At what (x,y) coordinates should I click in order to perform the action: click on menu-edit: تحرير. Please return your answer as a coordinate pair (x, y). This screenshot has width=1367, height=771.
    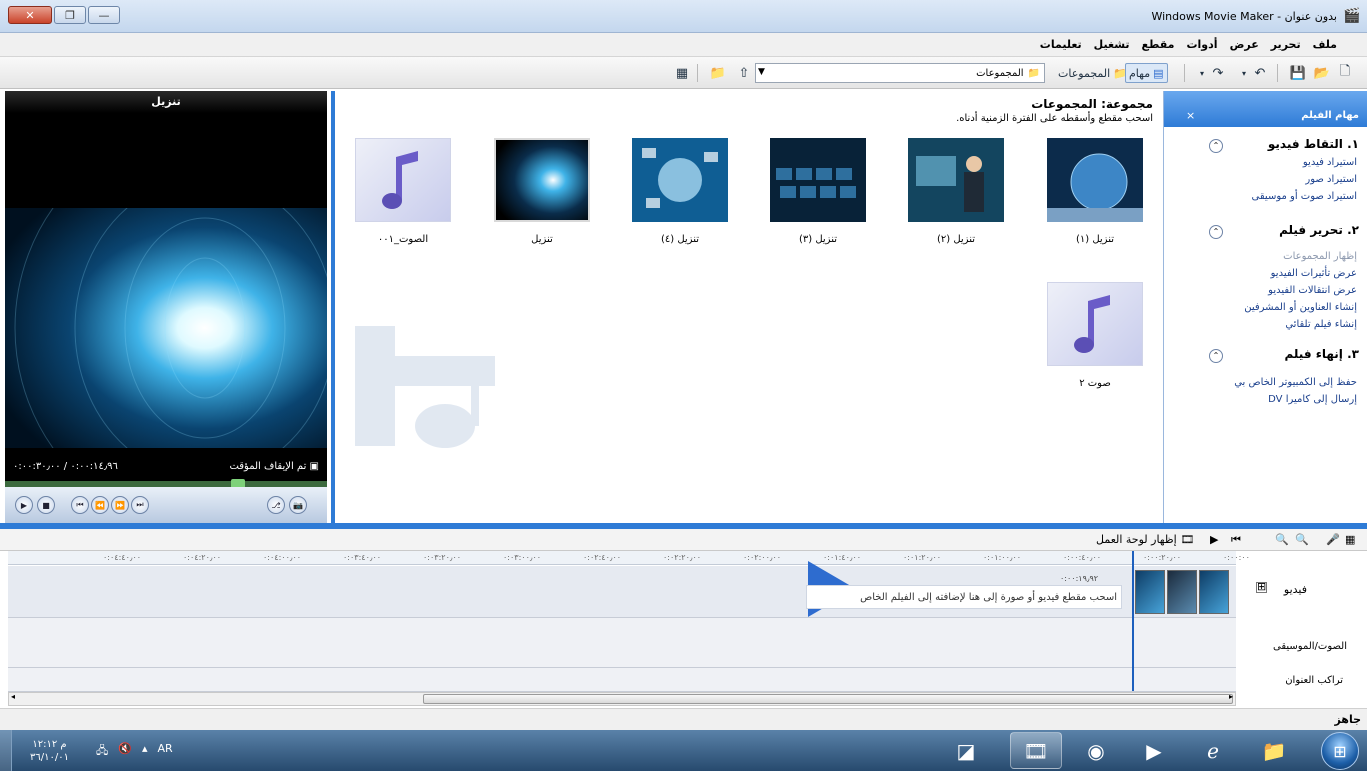
    Looking at the image, I should click on (1286, 44).